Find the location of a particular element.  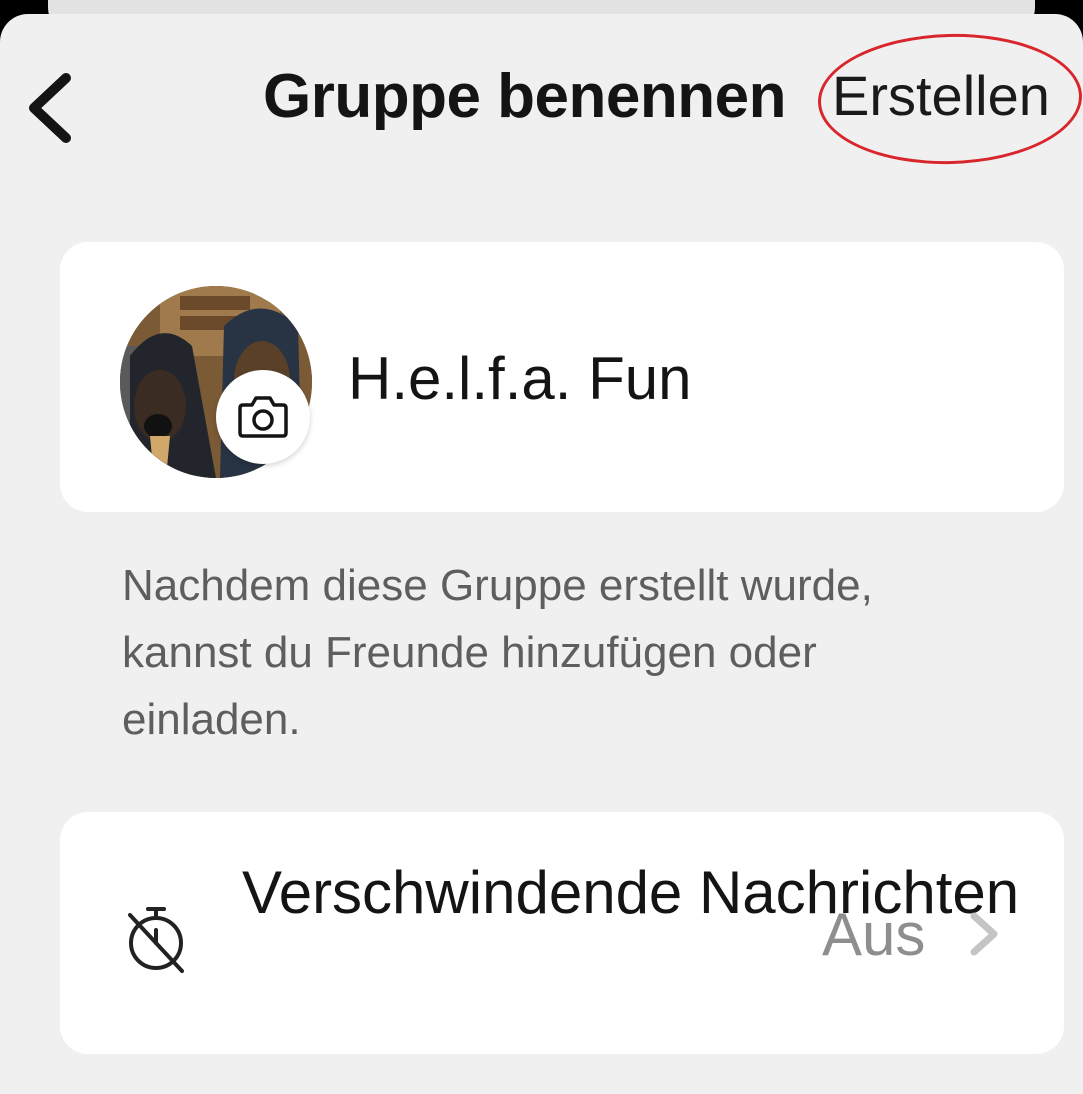

back-button is located at coordinates (52, 108).